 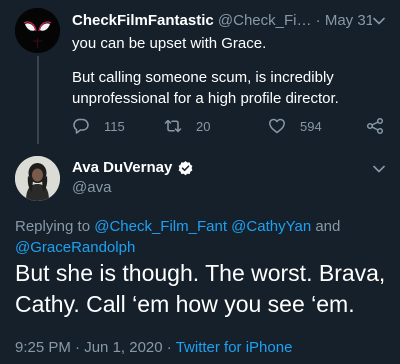 What do you see at coordinates (114, 126) in the screenshot?
I see `reply-count: 115` at bounding box center [114, 126].